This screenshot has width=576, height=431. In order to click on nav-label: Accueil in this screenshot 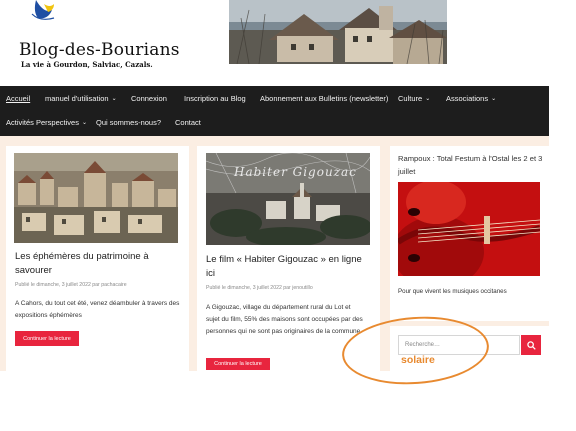, I will do `click(18, 98)`.